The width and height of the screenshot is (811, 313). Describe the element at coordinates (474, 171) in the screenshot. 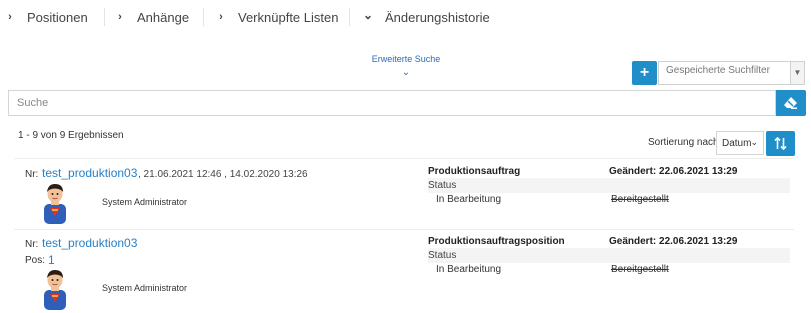

I see `object-type: Produktionsauftrag` at that location.